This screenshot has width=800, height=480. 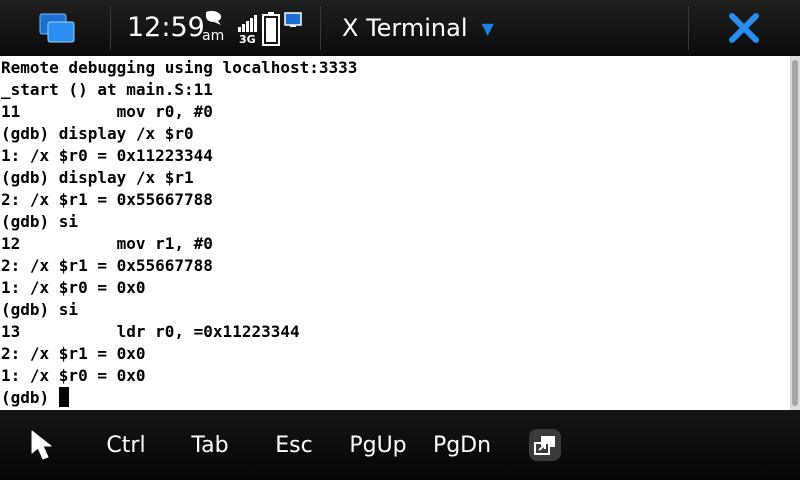 What do you see at coordinates (462, 445) in the screenshot?
I see `pgdn-key-button: PgDn` at bounding box center [462, 445].